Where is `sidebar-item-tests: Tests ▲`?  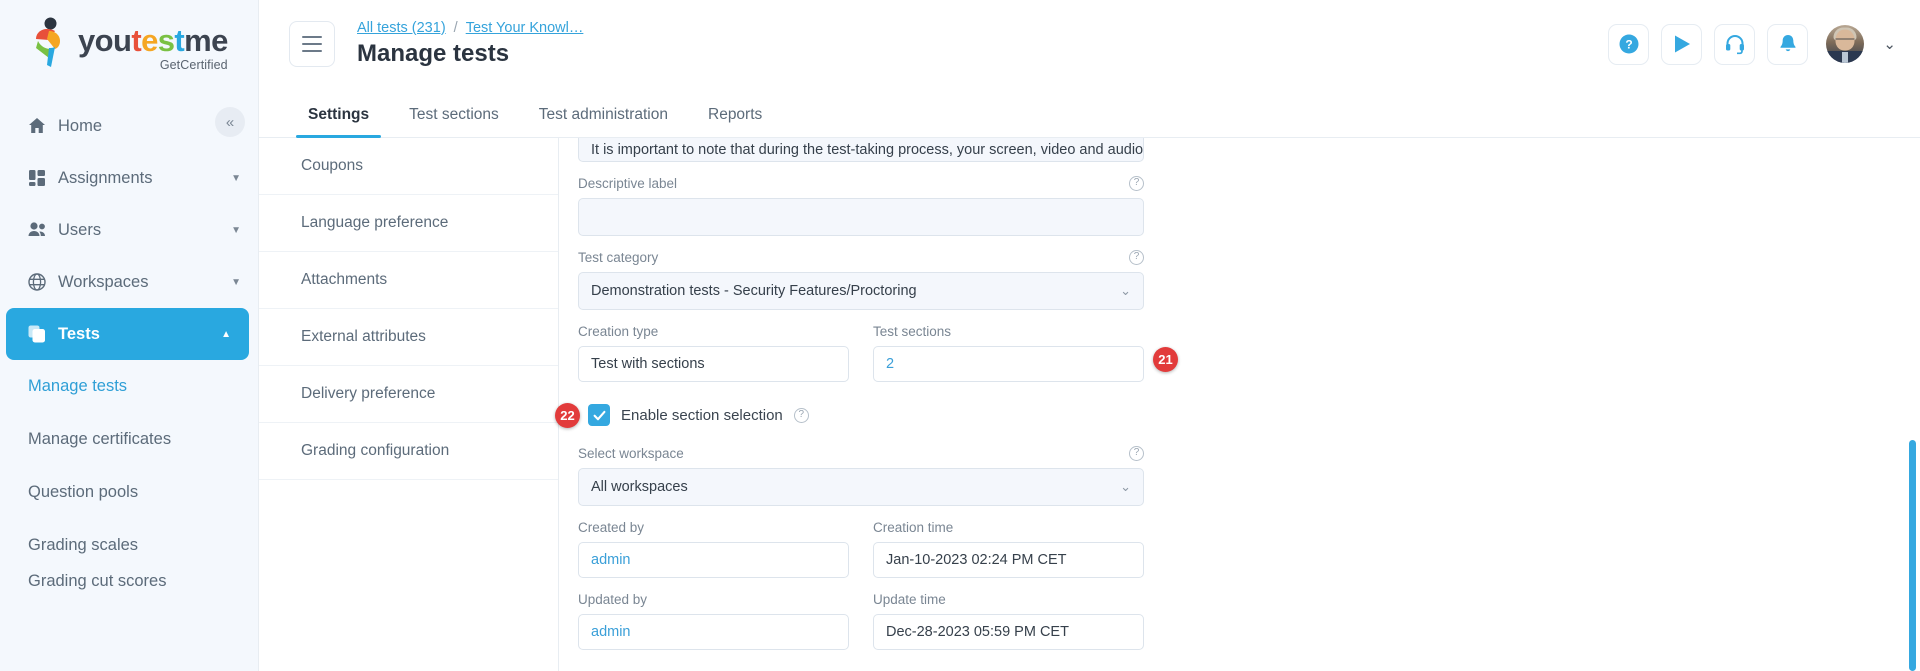
sidebar-item-tests: Tests ▲ is located at coordinates (127, 334).